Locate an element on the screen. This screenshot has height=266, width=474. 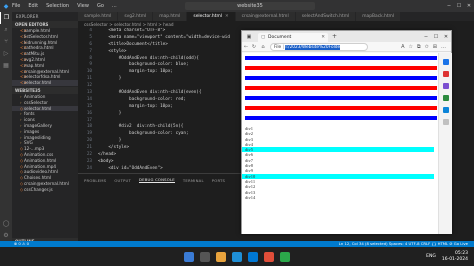
browser-minimize-icon: ─ is located at coordinates (426, 37).